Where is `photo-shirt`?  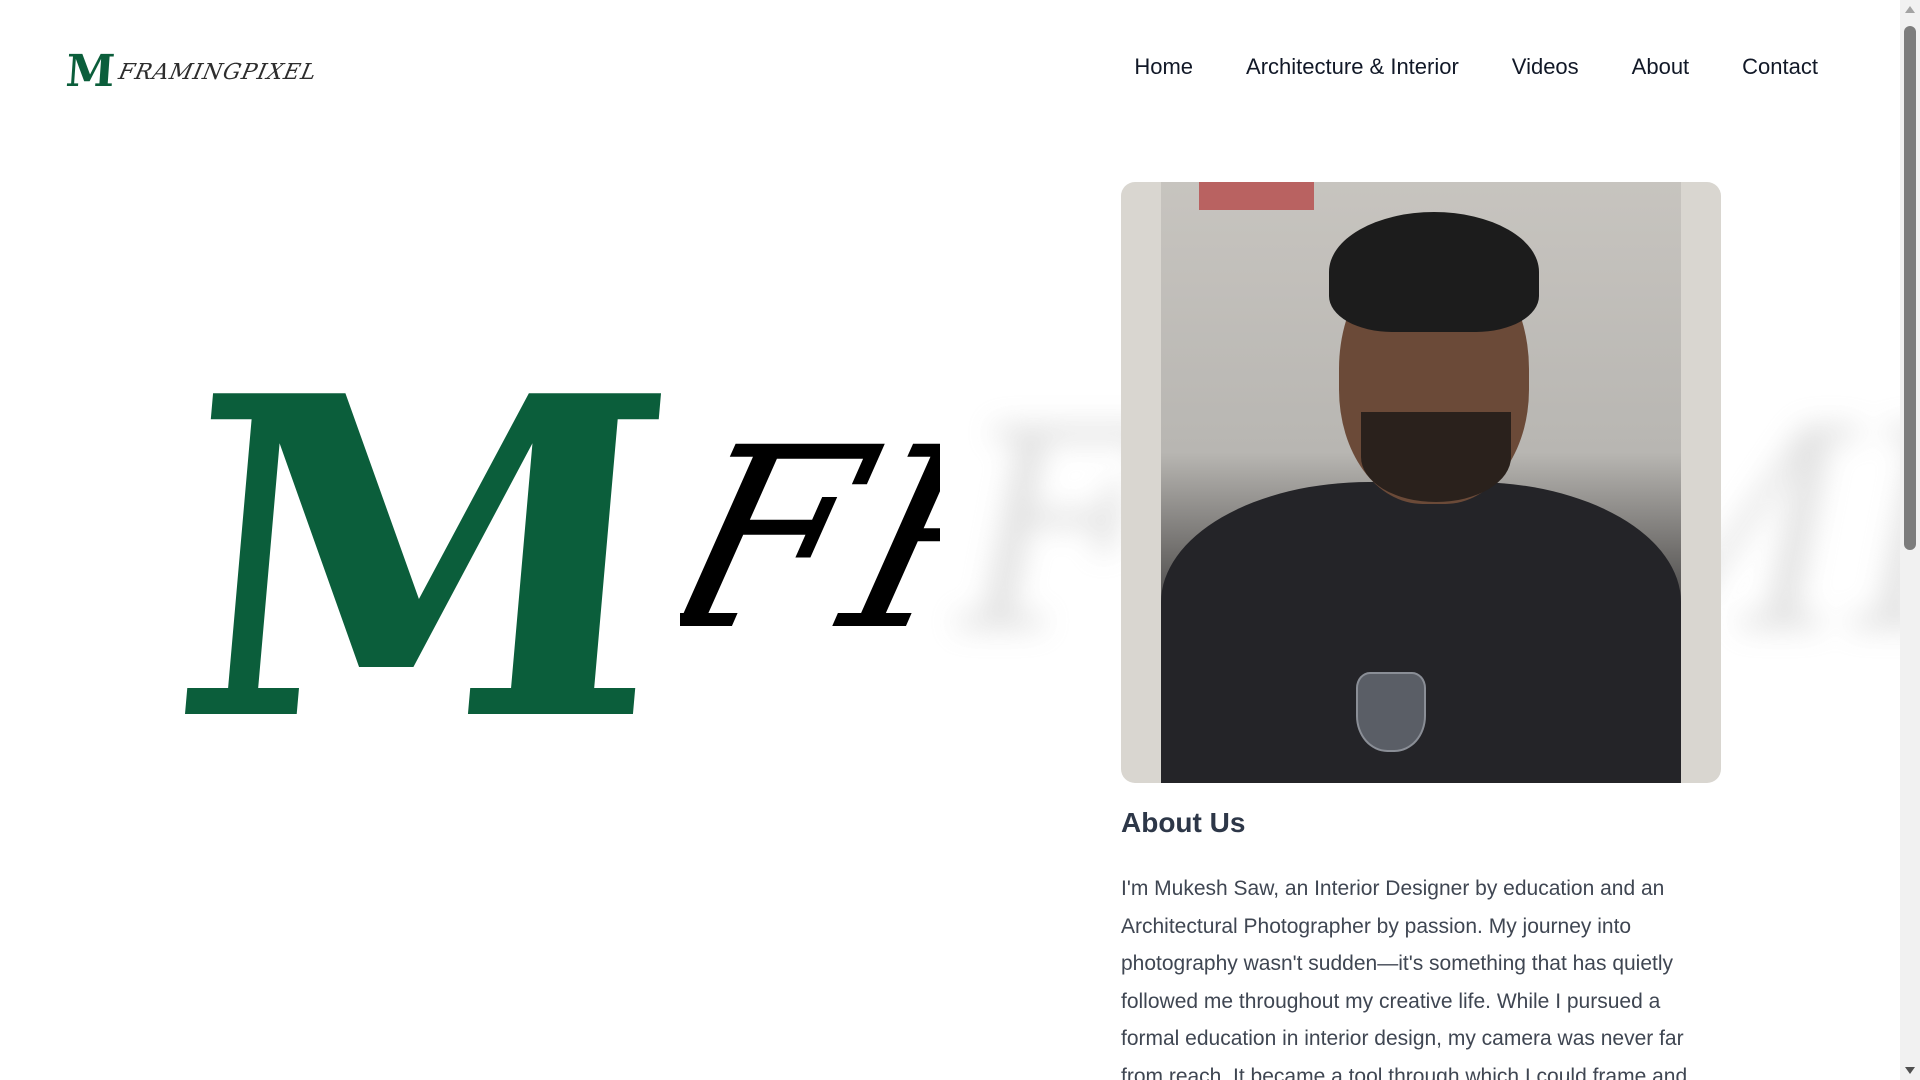 photo-shirt is located at coordinates (1421, 632).